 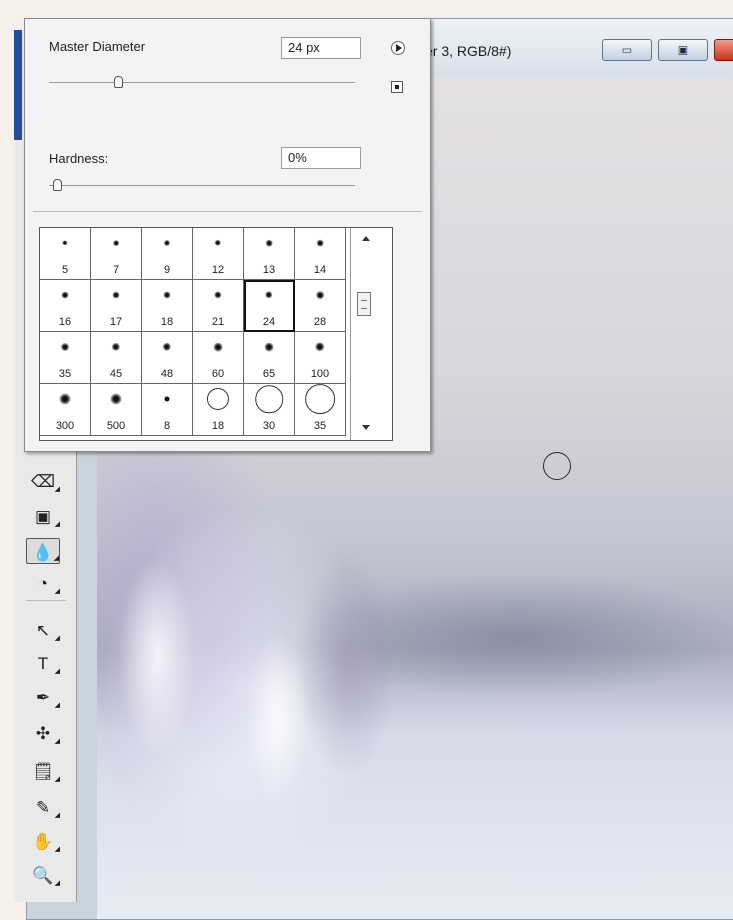 I want to click on brush-preset: 21, so click(x=218, y=306).